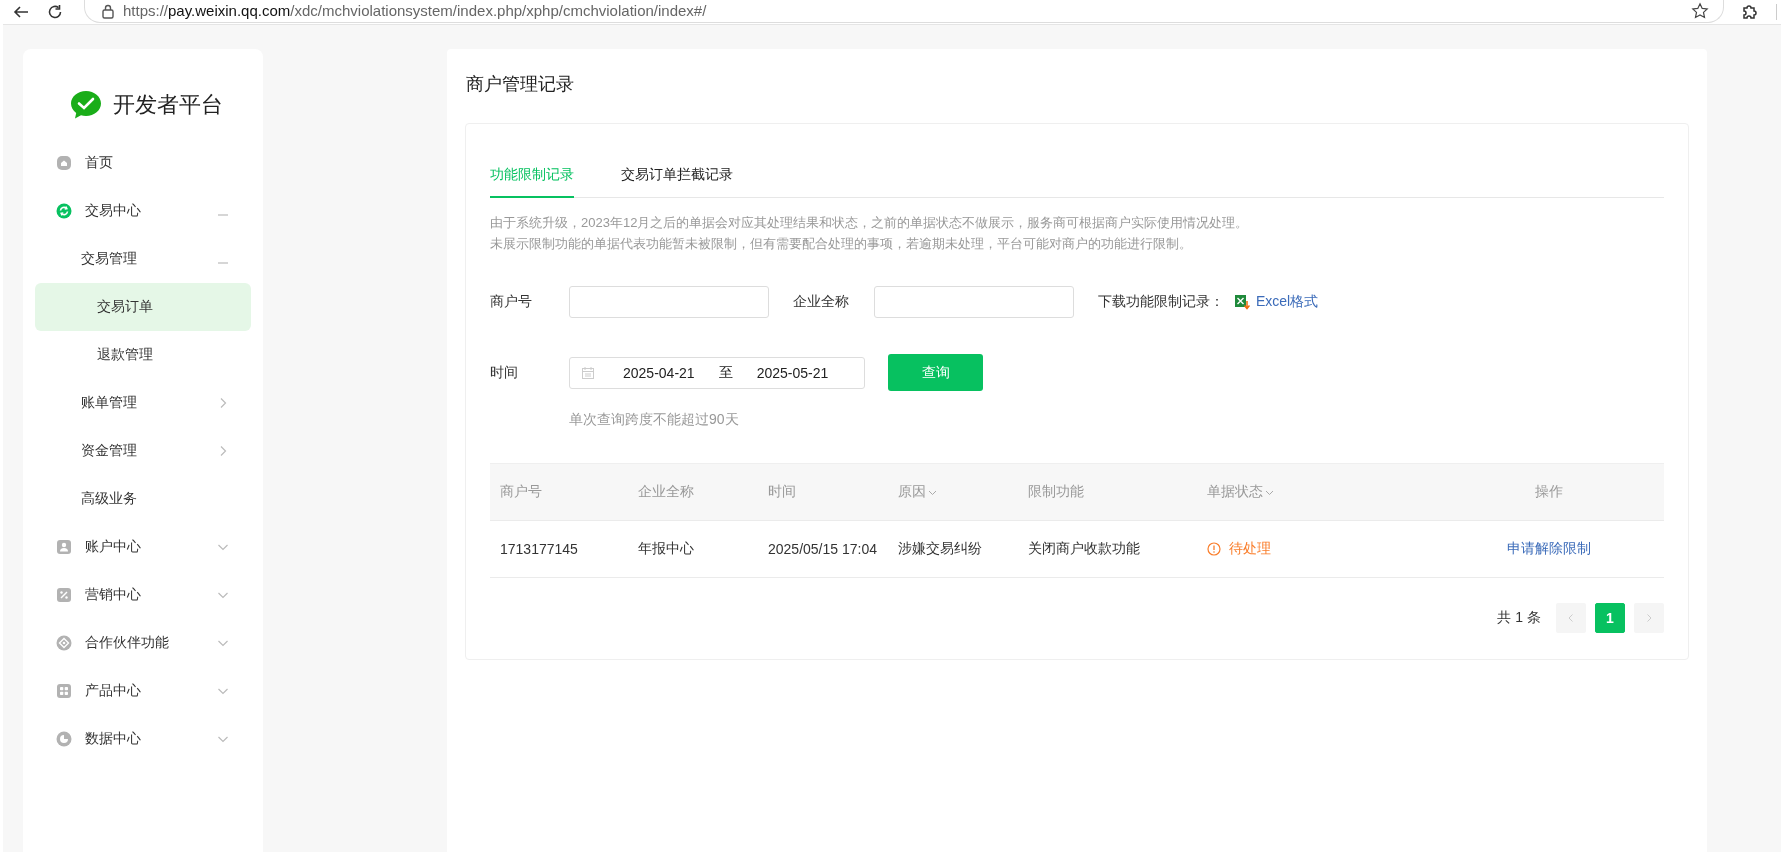 This screenshot has width=1781, height=852. Describe the element at coordinates (64, 211) in the screenshot. I see `refresh-icon` at that location.